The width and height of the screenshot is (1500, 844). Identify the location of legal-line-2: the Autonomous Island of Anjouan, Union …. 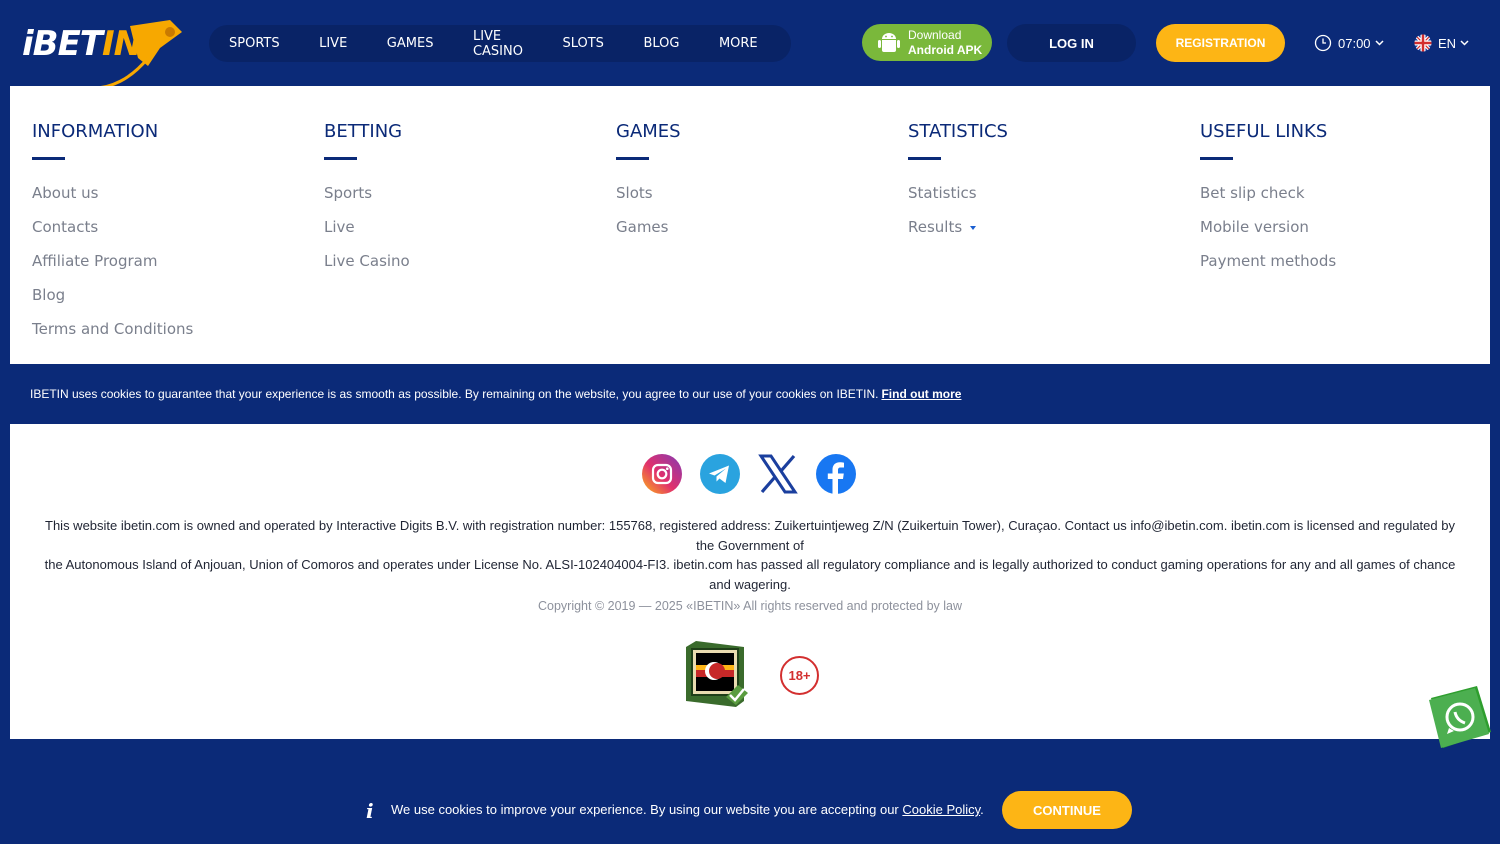
(750, 574).